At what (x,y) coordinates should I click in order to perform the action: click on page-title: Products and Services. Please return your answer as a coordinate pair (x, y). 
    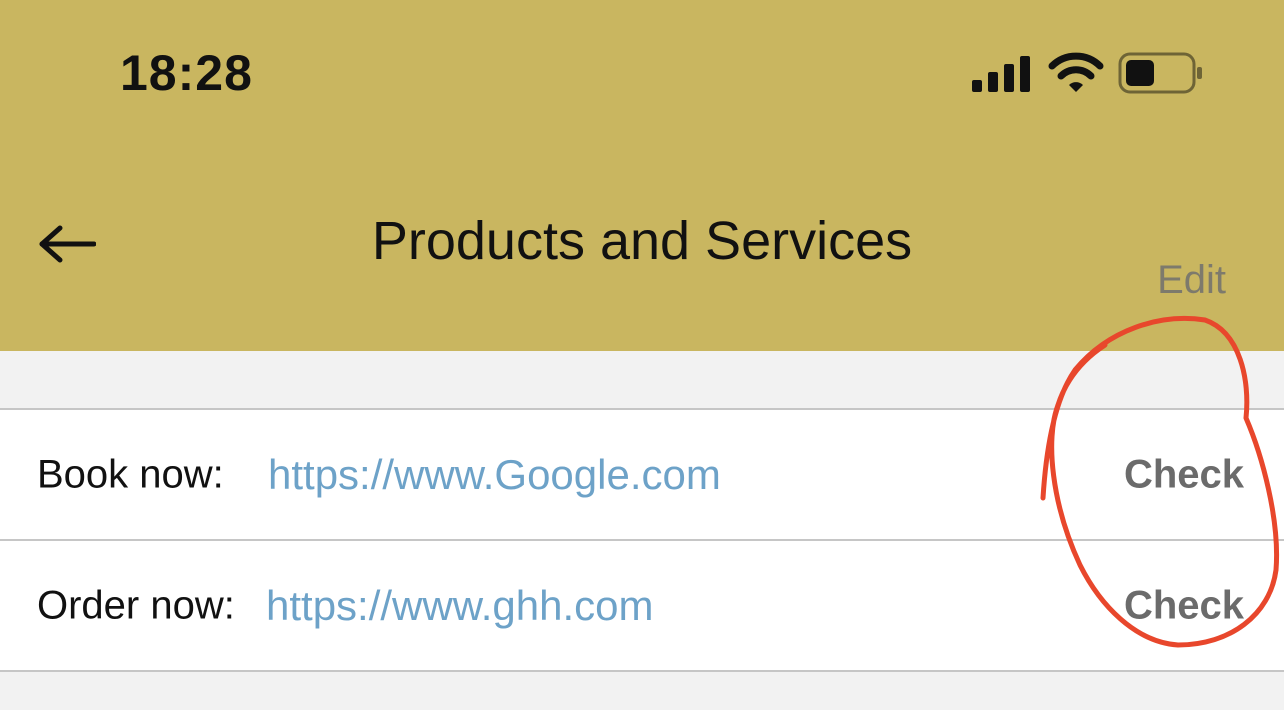
    Looking at the image, I should click on (642, 241).